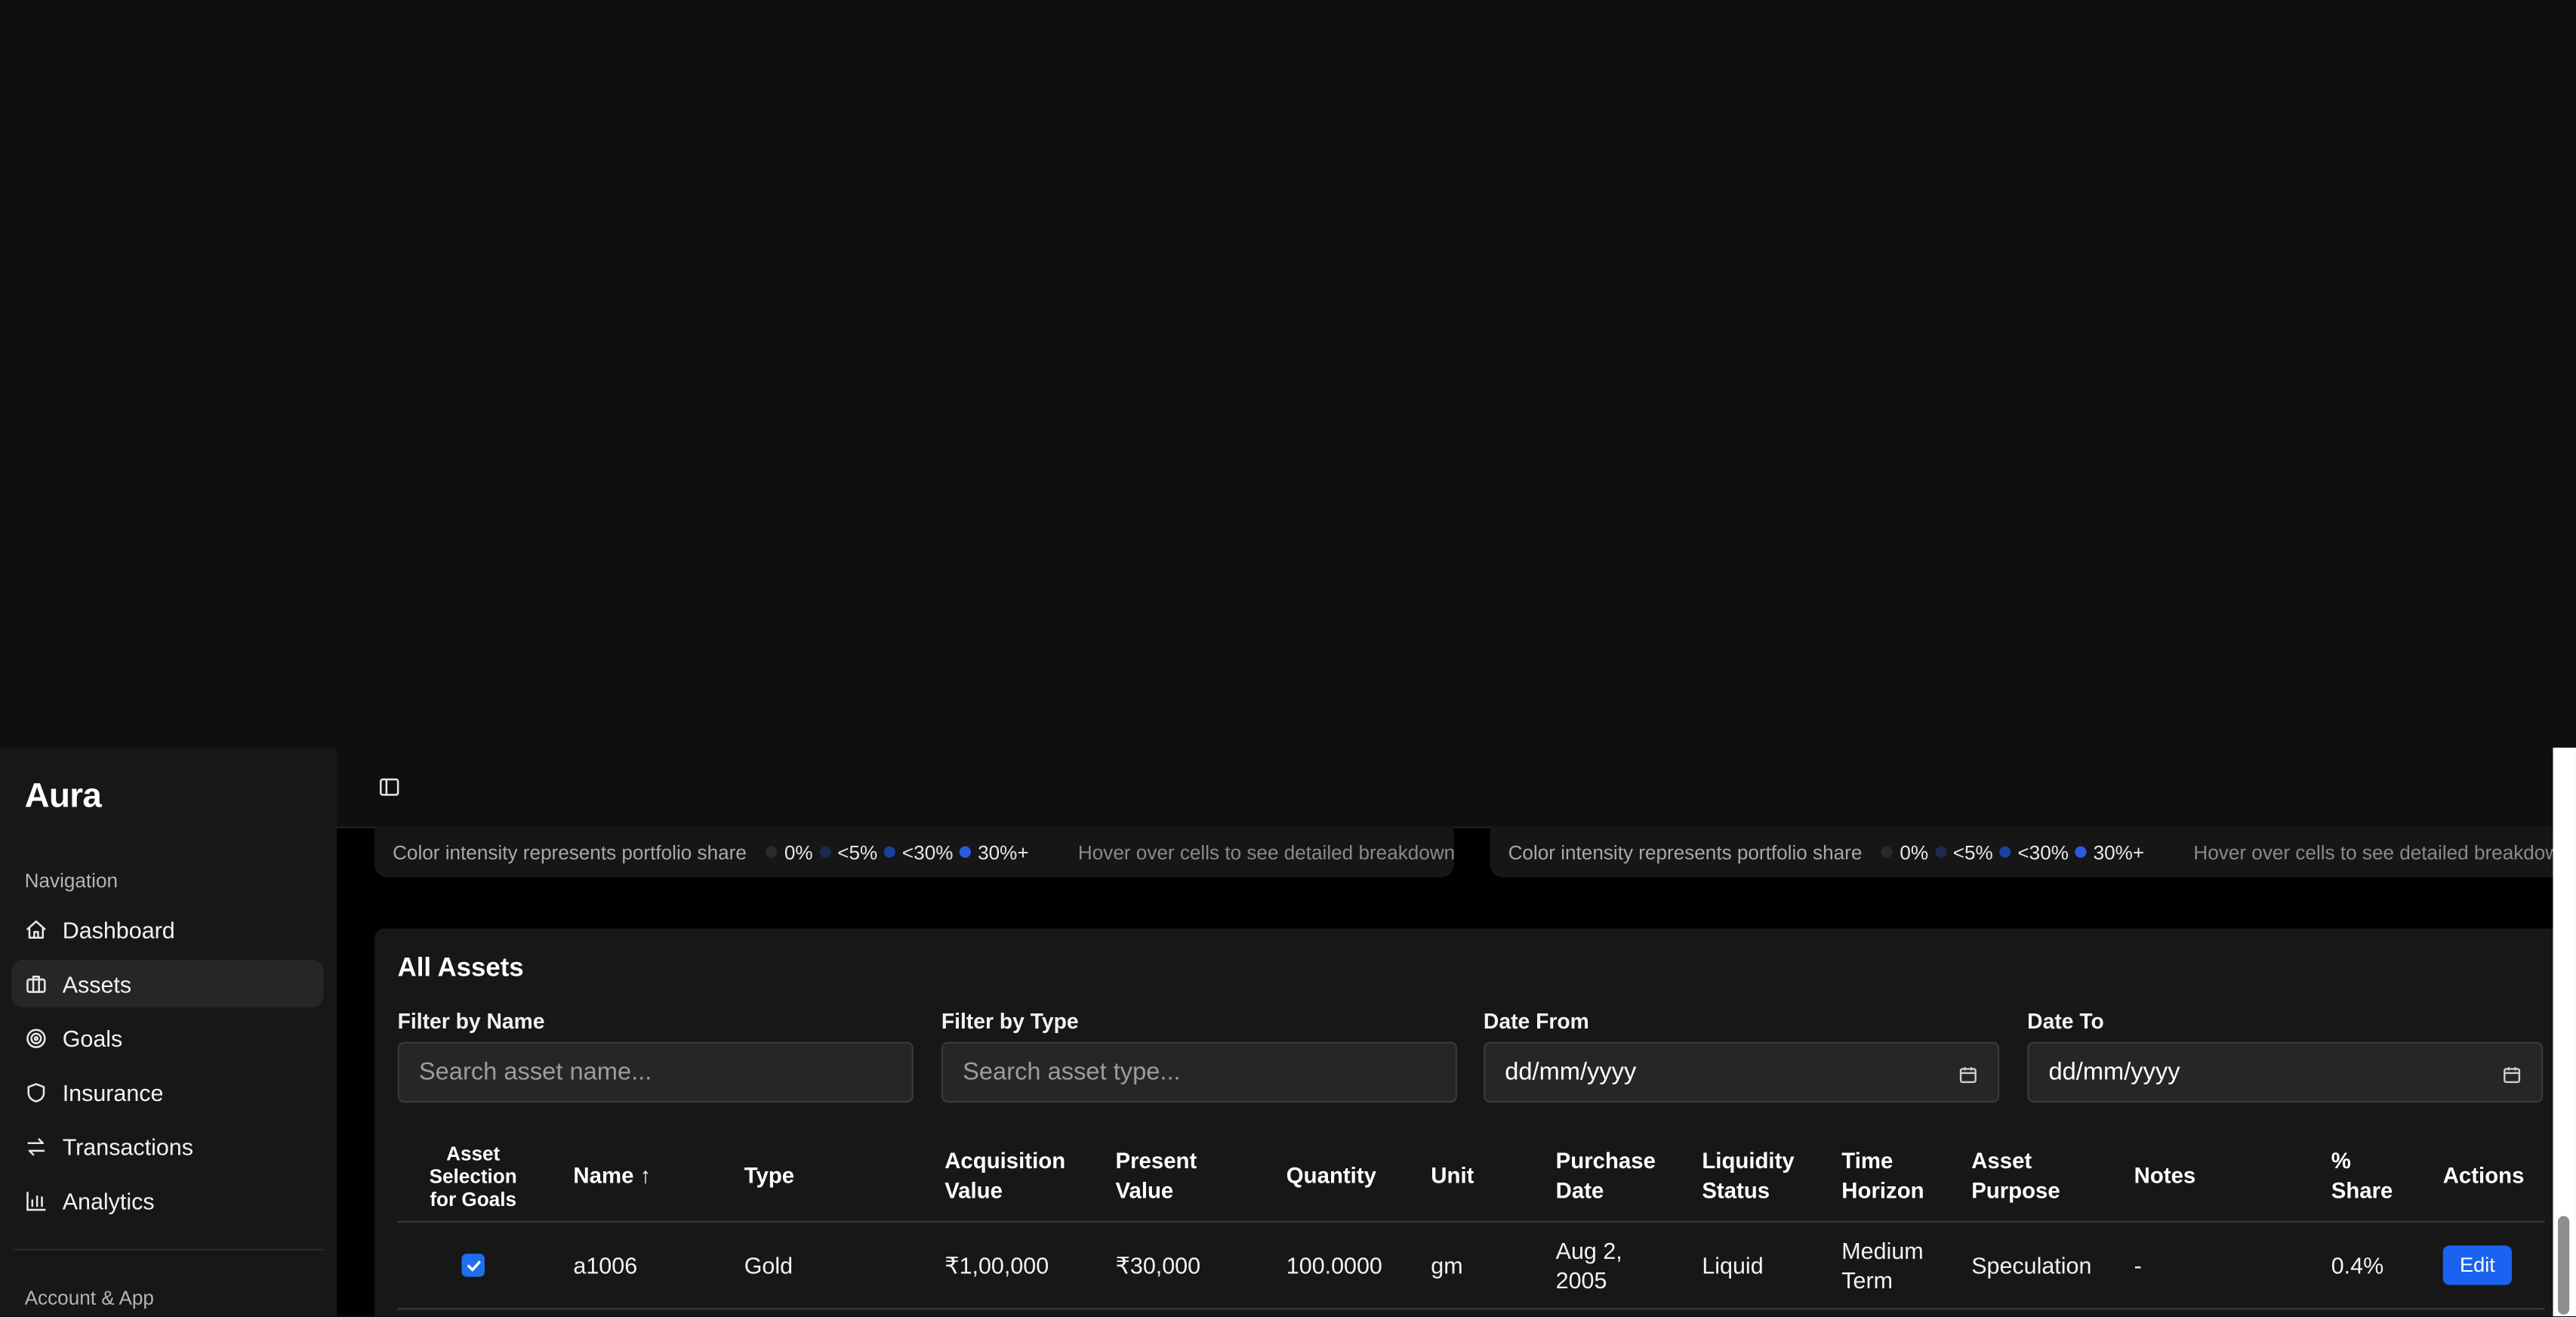 The image size is (2576, 1317). I want to click on col-quantity: Quantity, so click(1352, 1176).